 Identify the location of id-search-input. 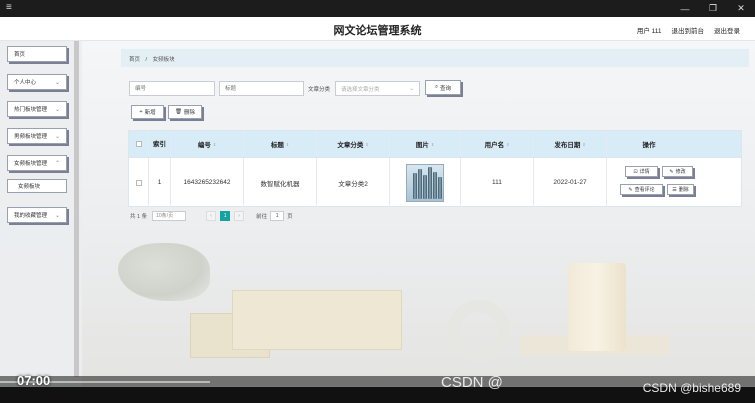
(172, 88).